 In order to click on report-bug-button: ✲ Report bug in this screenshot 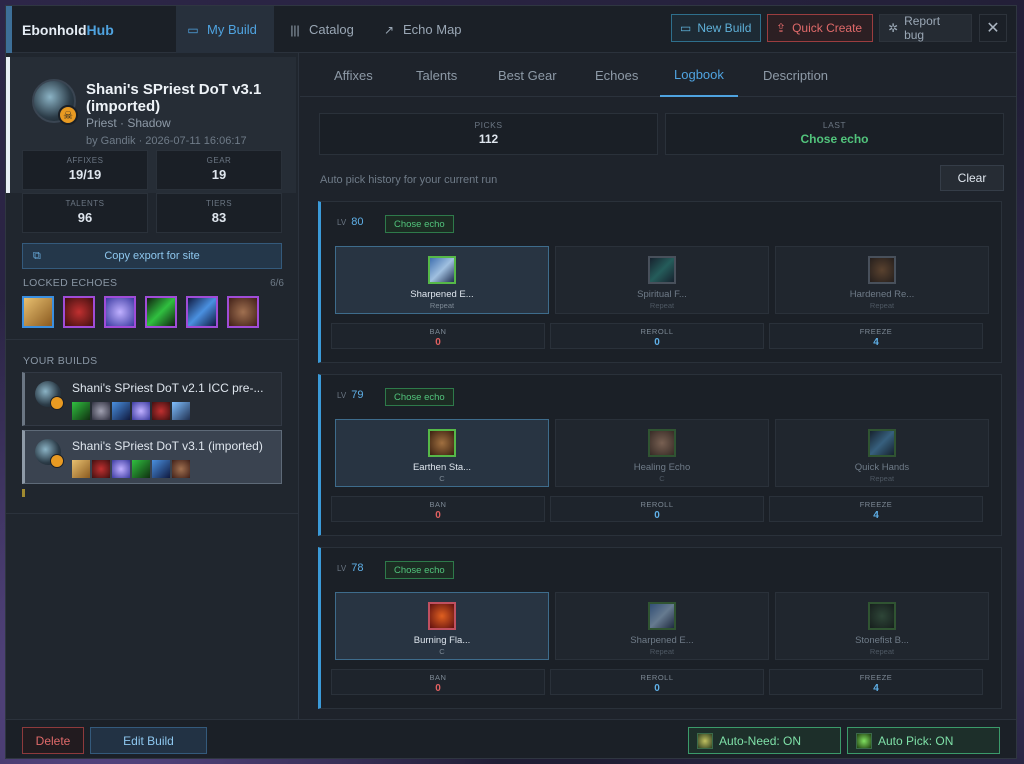, I will do `click(925, 28)`.